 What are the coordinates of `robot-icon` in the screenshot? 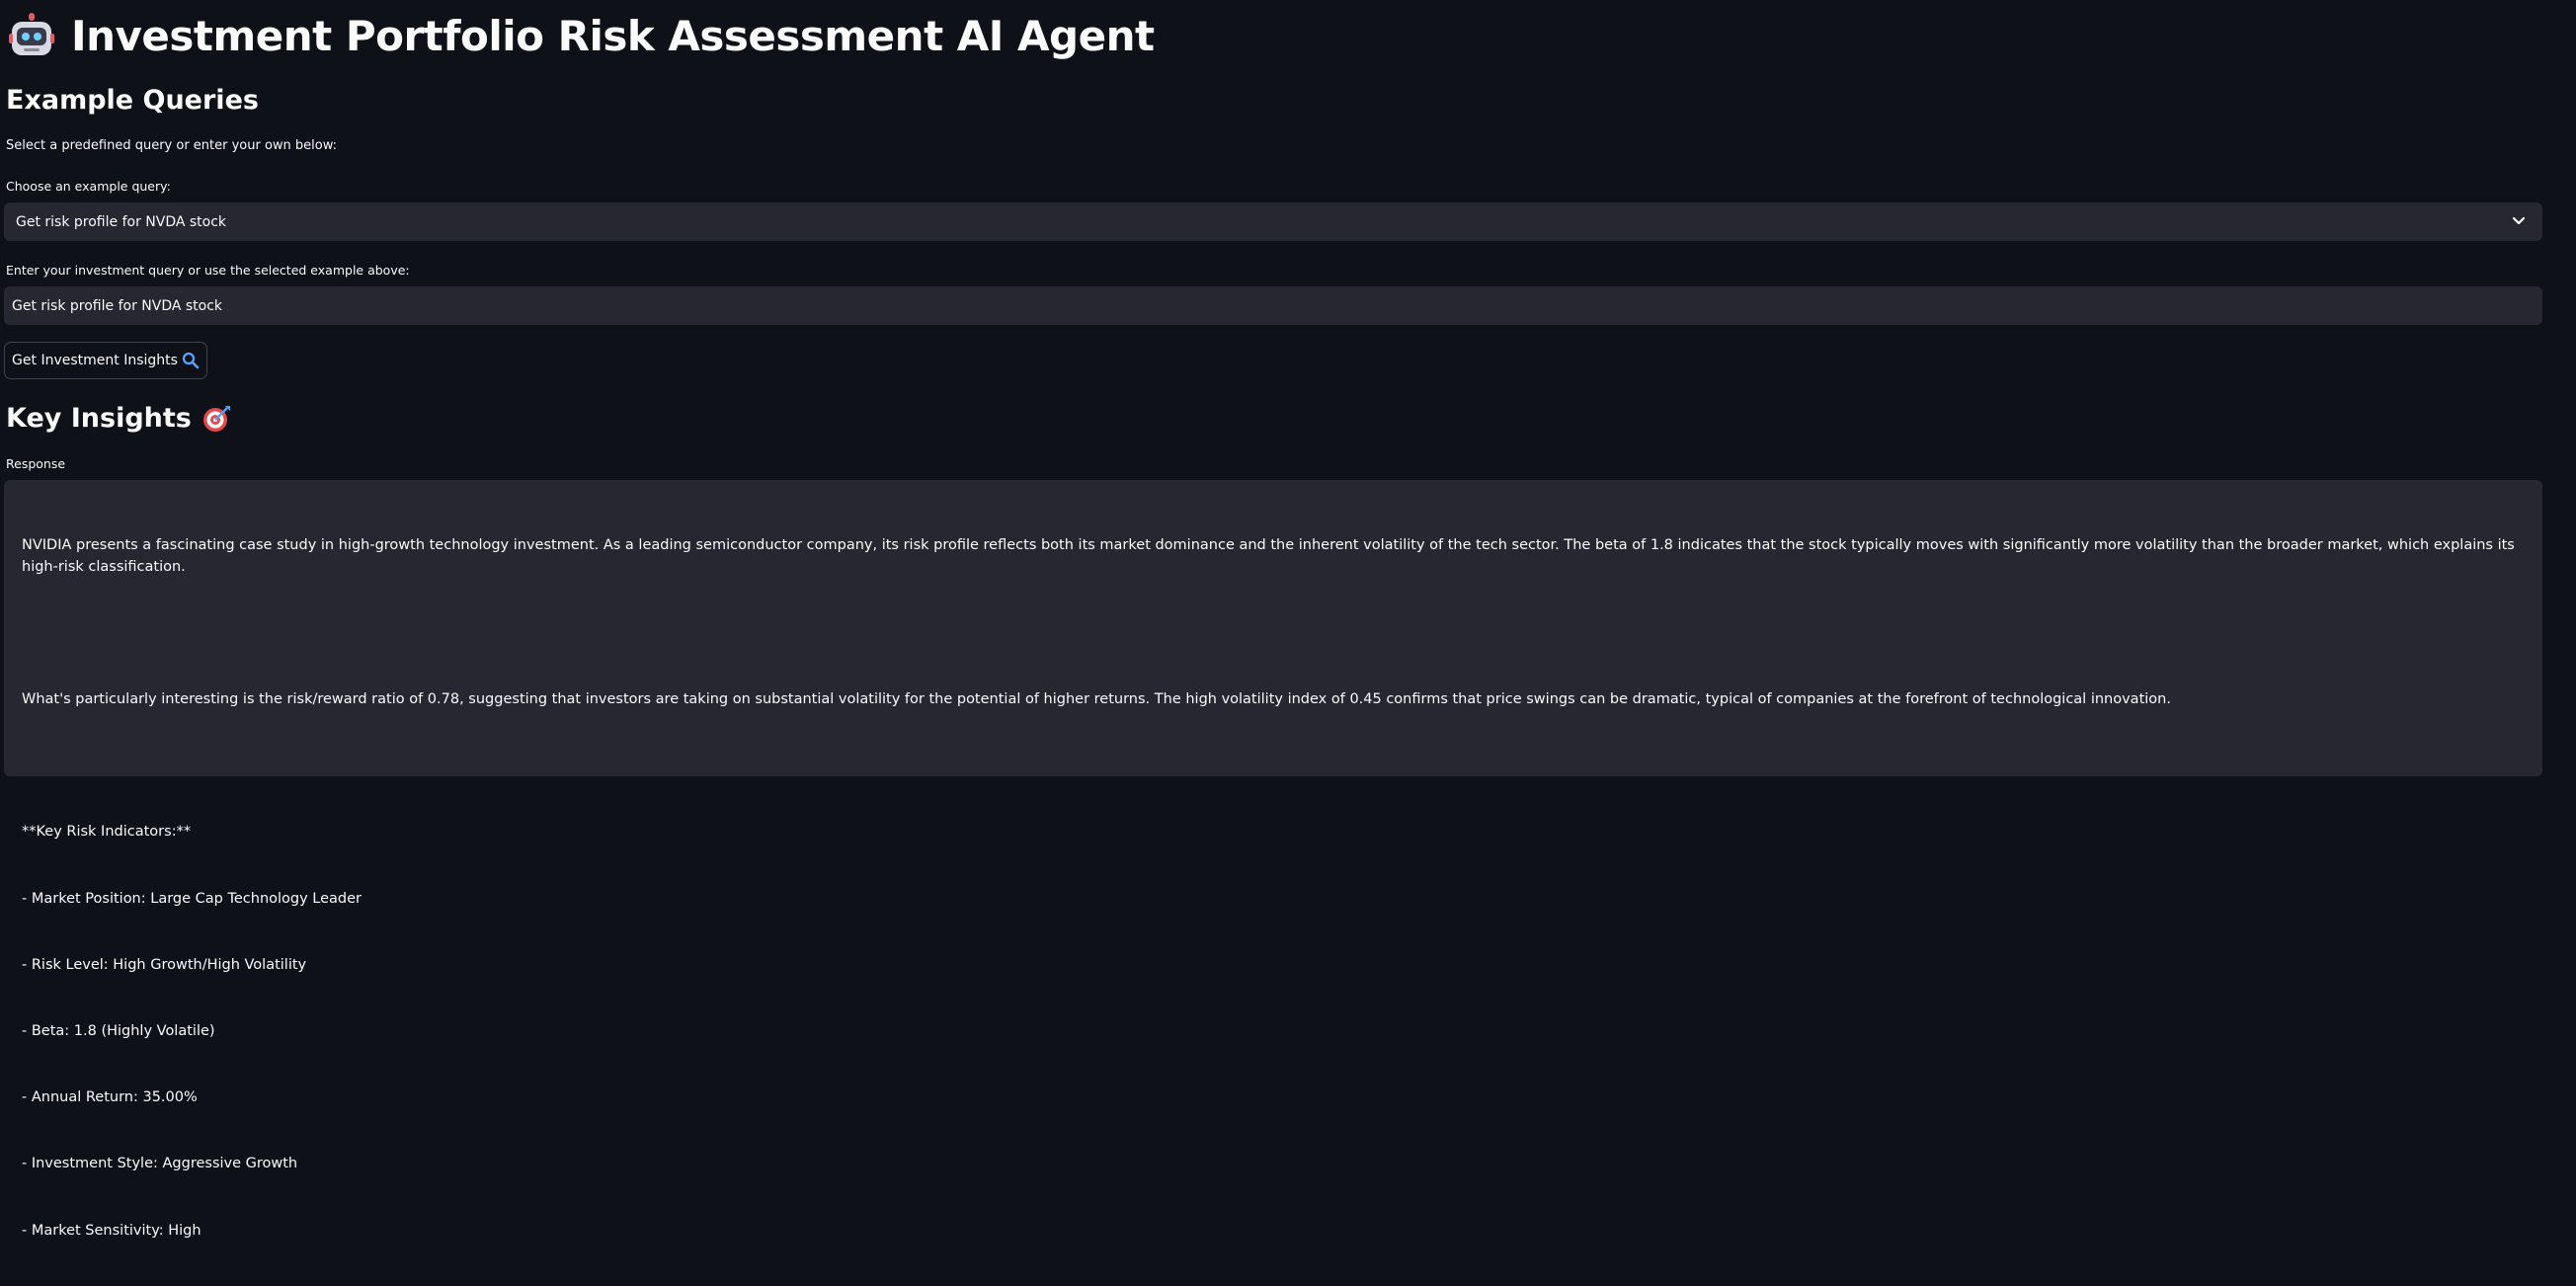 It's located at (31, 34).